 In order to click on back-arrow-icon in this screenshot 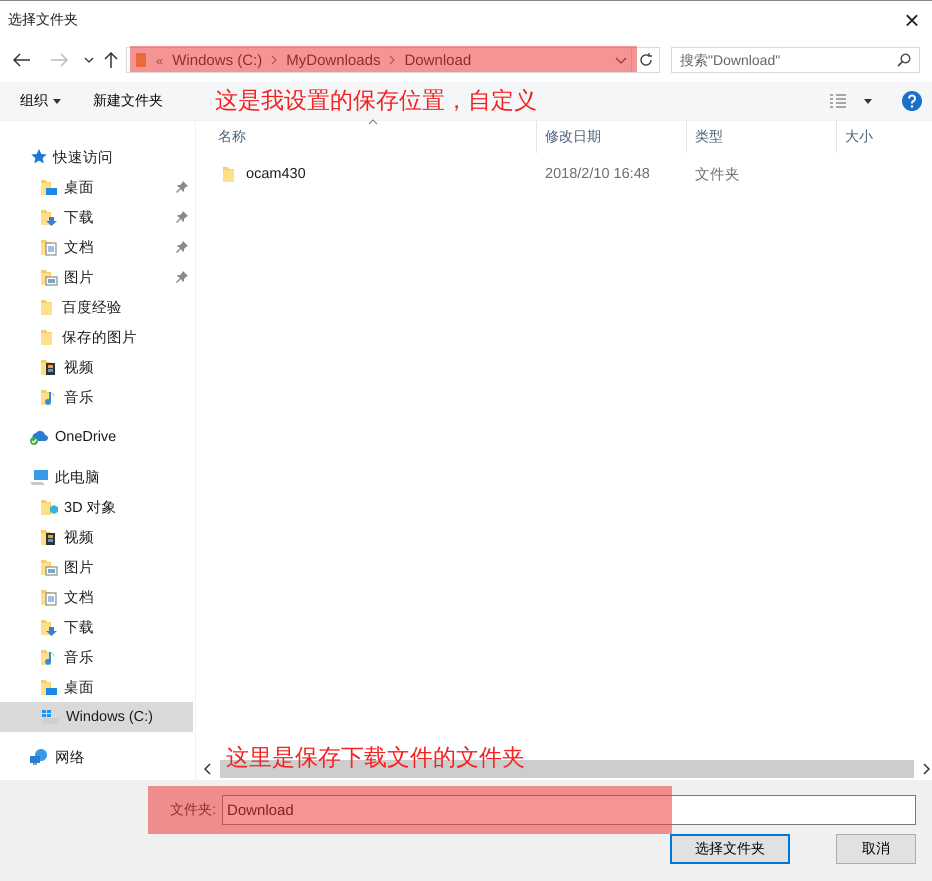, I will do `click(22, 60)`.